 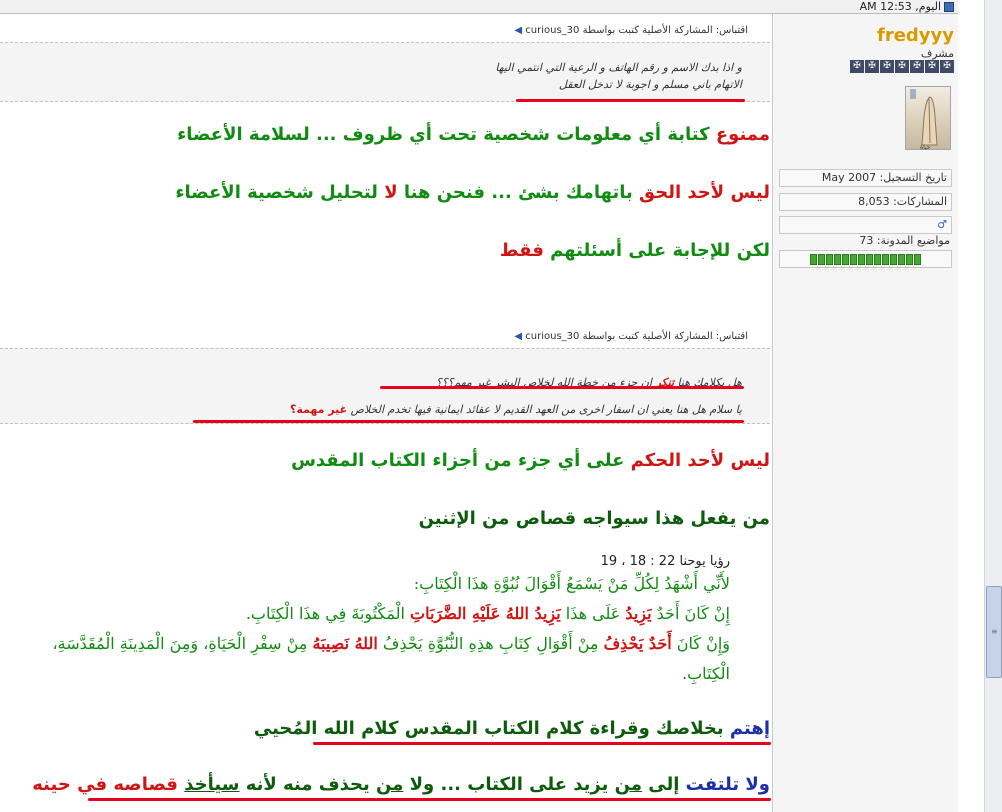 What do you see at coordinates (993, 406) in the screenshot?
I see `scrollbar-track` at bounding box center [993, 406].